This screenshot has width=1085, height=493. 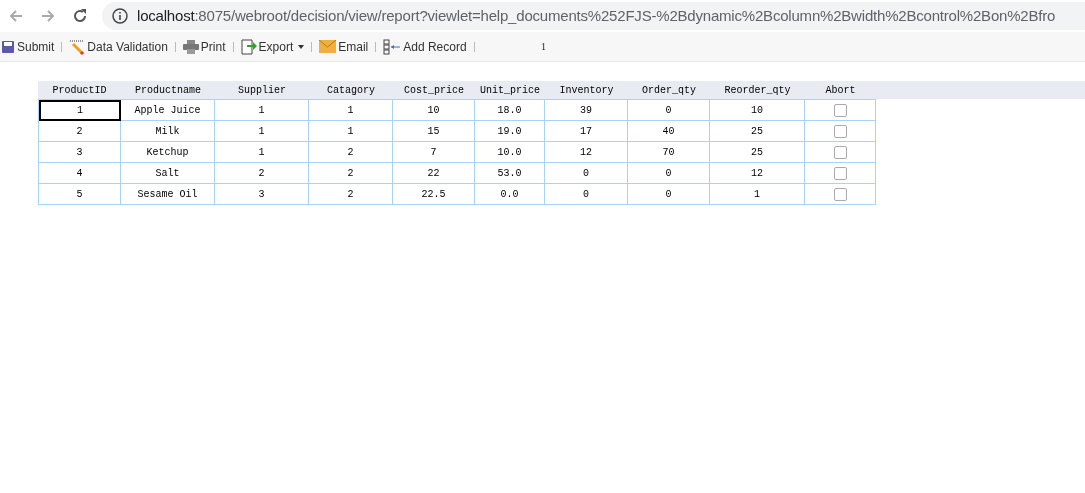 I want to click on column-header: Abort, so click(x=840, y=90).